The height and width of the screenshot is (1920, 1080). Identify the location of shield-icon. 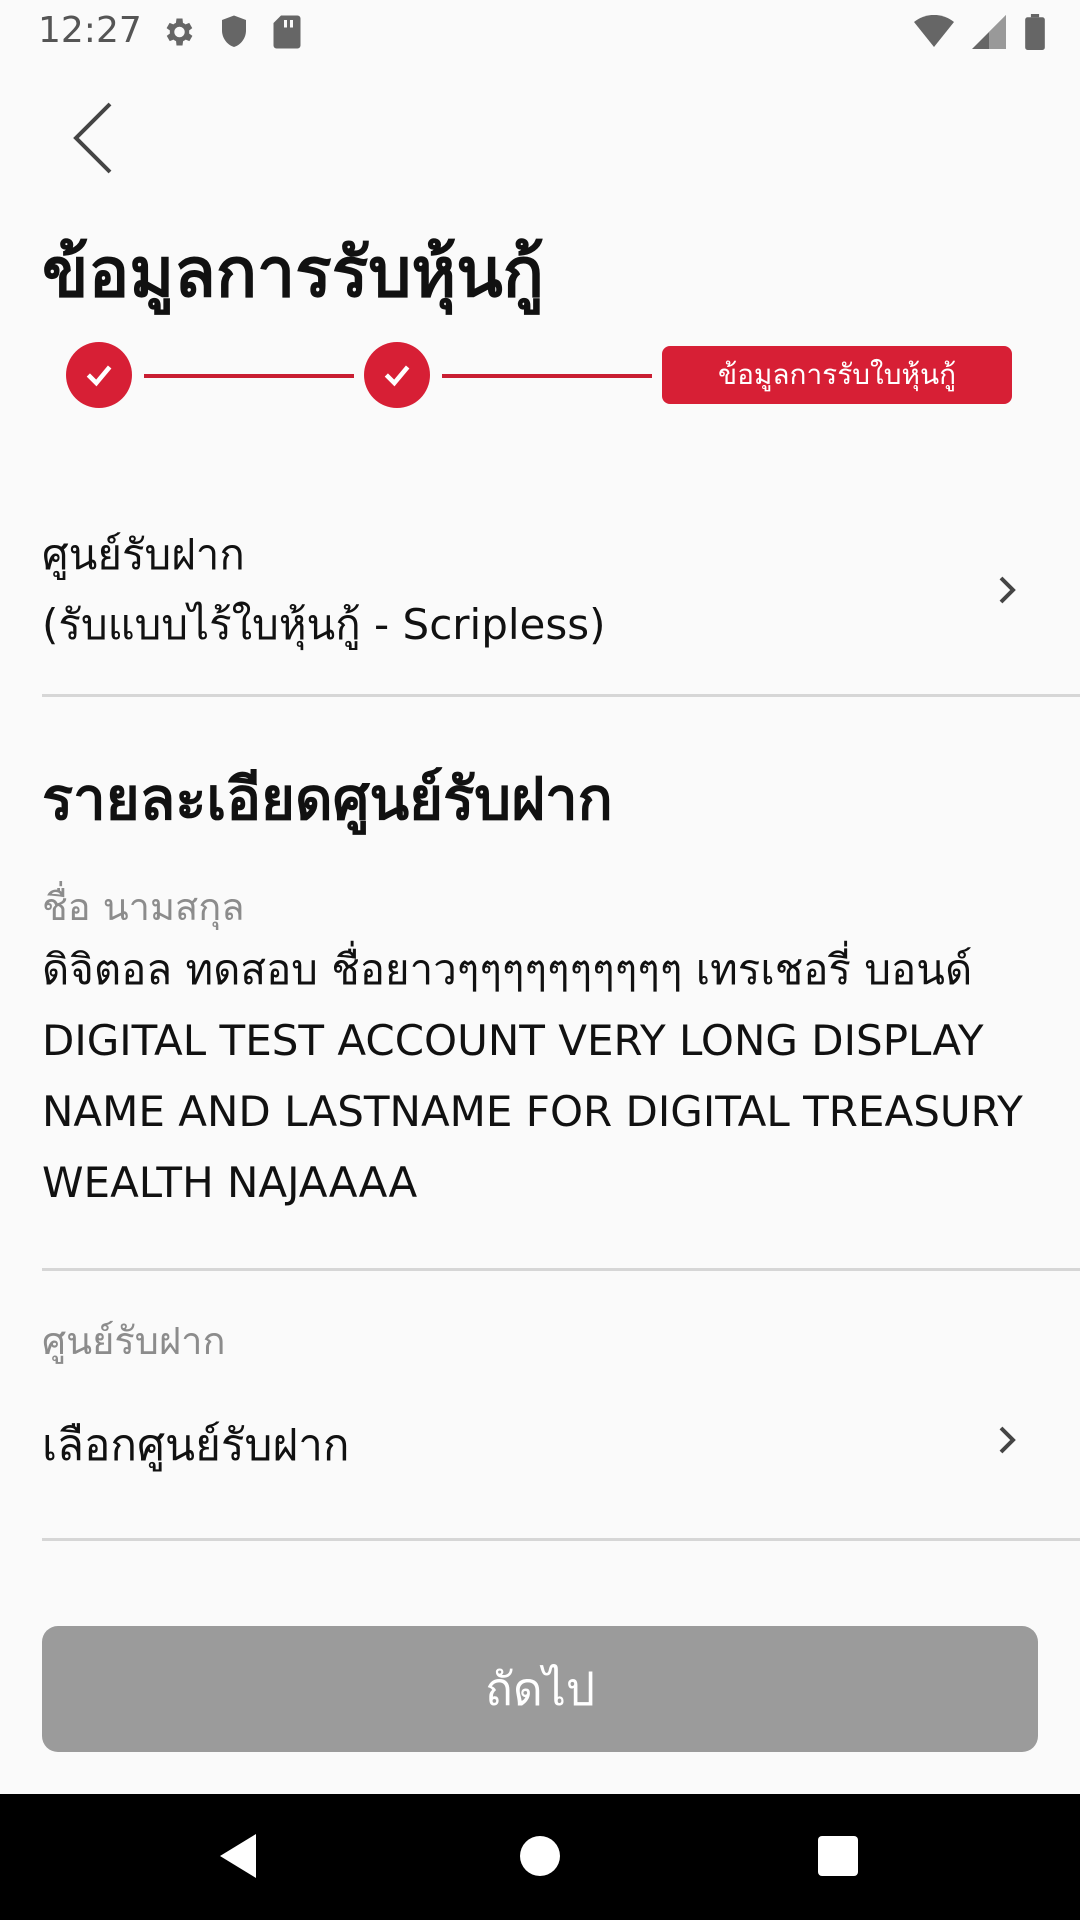
(234, 32).